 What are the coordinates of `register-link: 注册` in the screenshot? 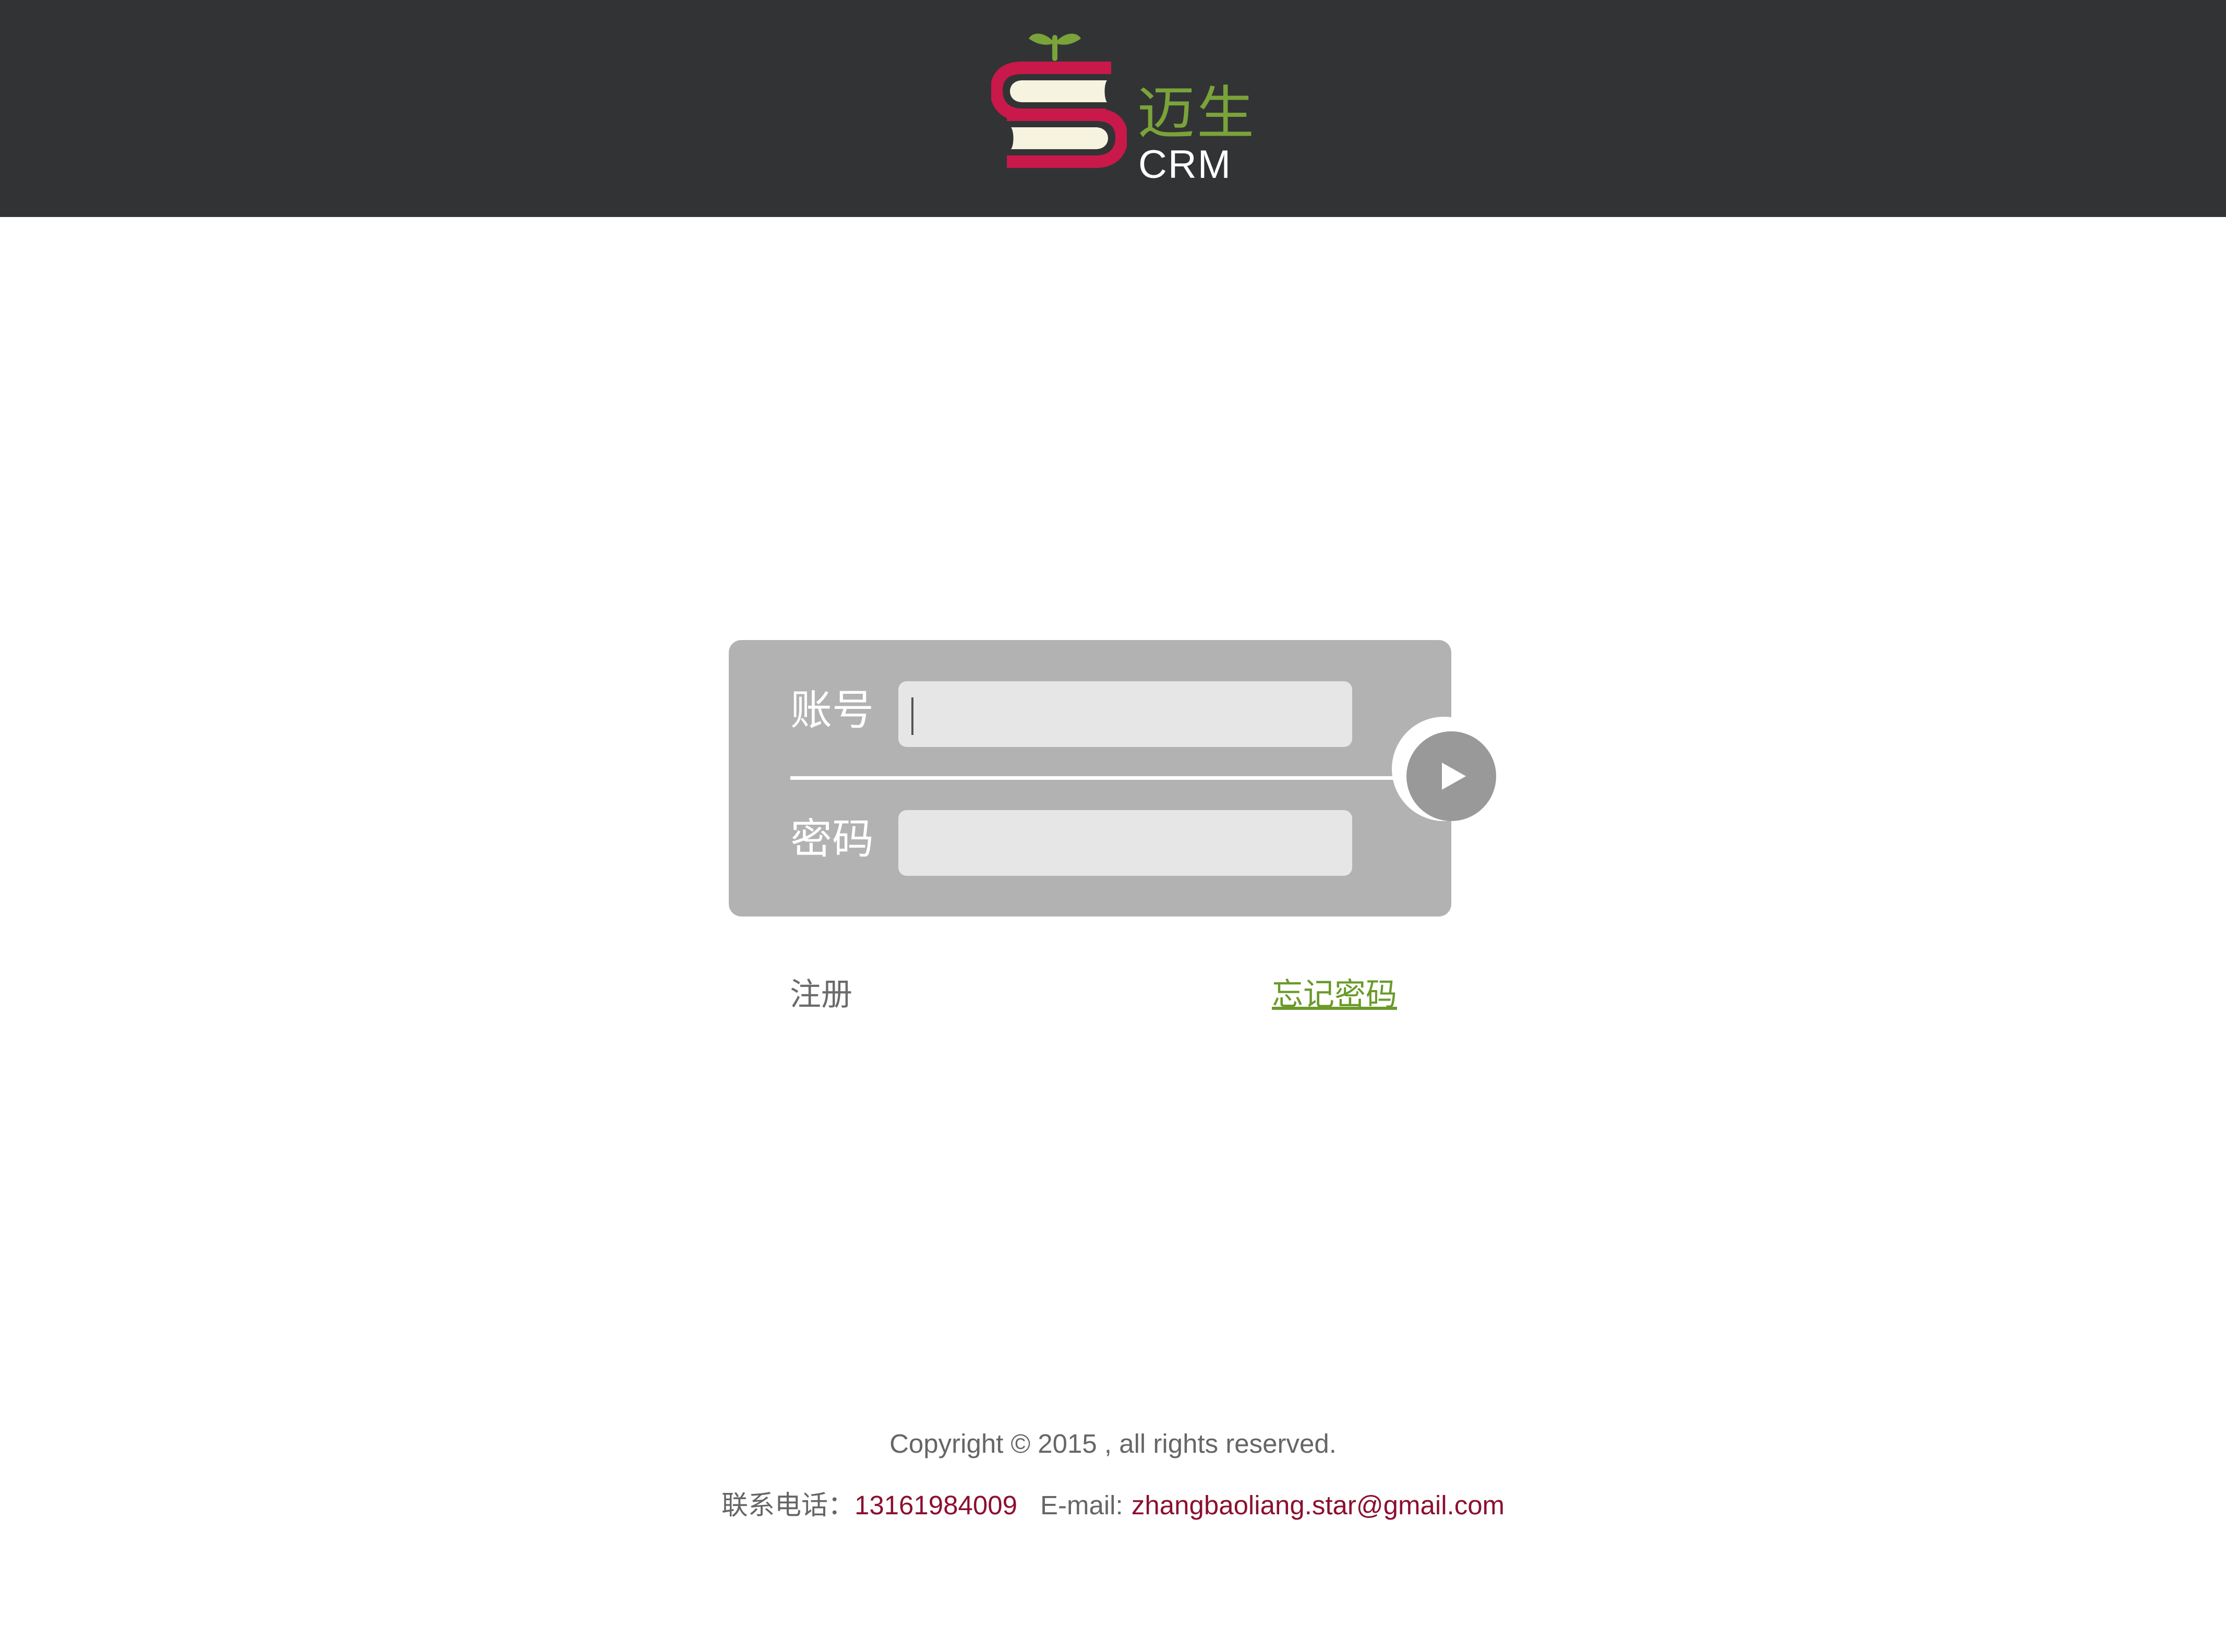 It's located at (821, 995).